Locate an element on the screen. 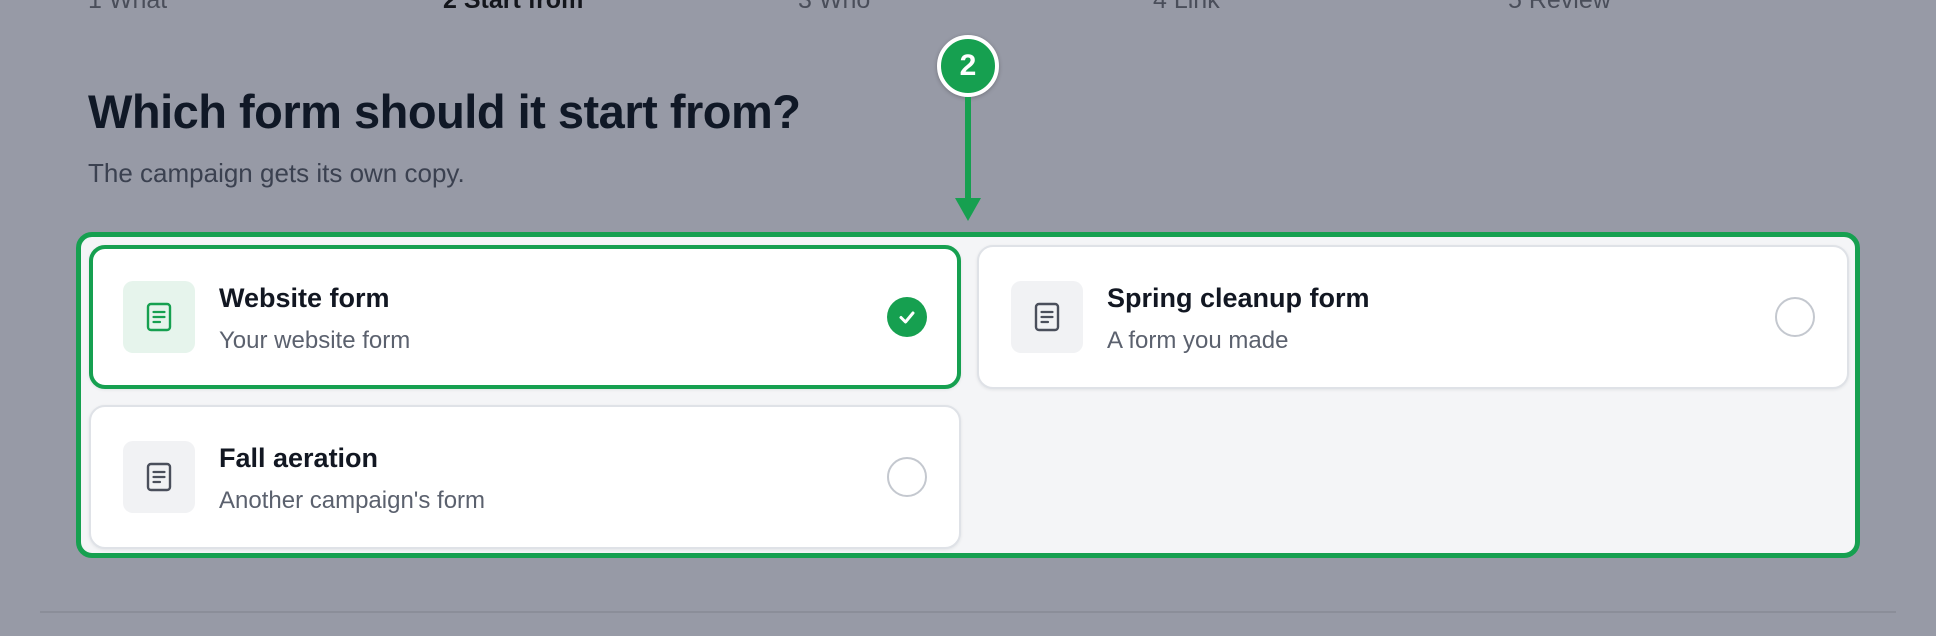  step-who: 3 Who is located at coordinates (834, 7).